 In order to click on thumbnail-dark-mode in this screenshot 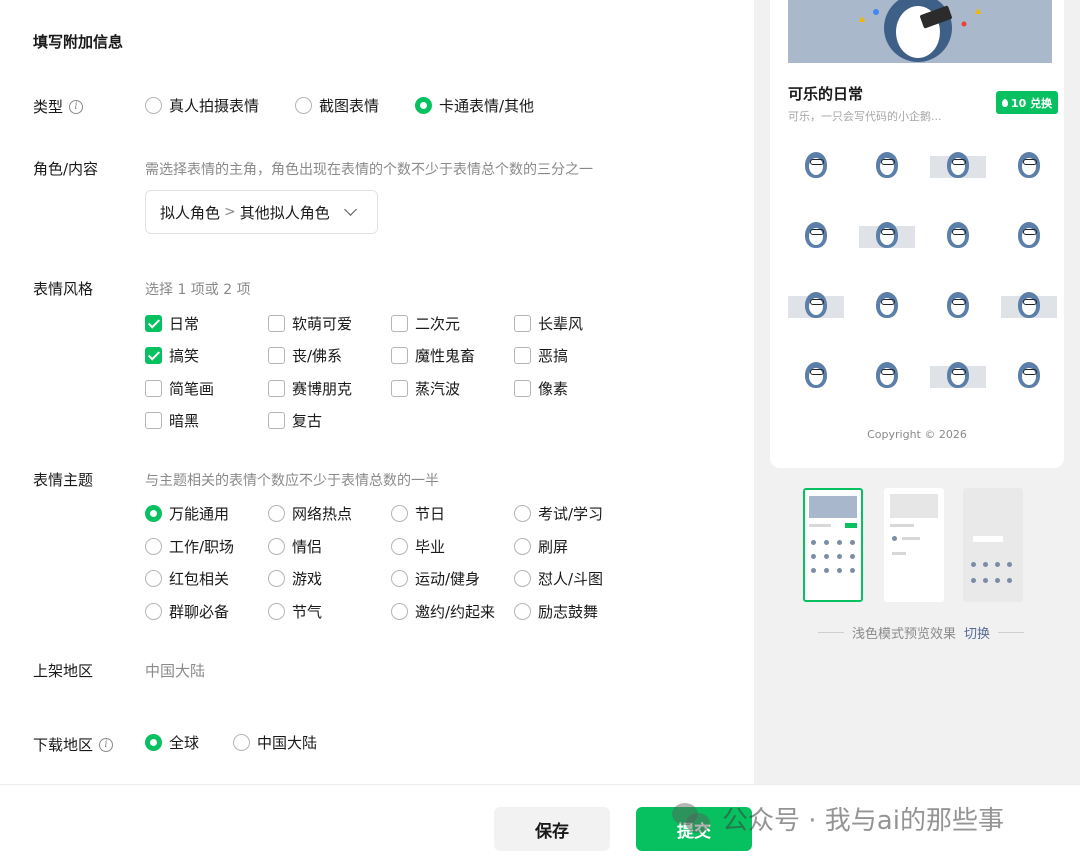, I will do `click(993, 545)`.